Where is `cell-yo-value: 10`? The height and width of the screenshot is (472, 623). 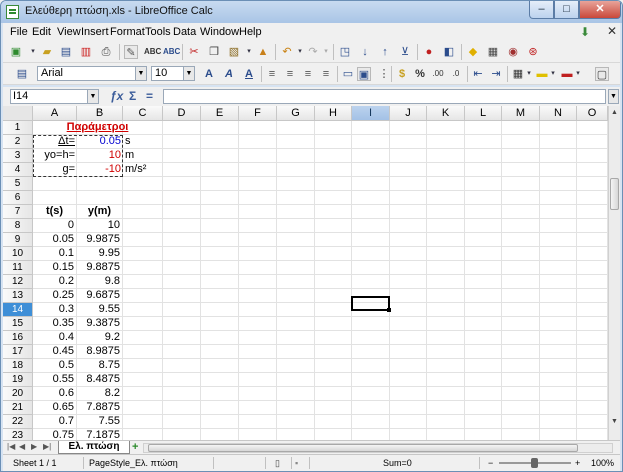
cell-yo-value: 10 is located at coordinates (100, 156).